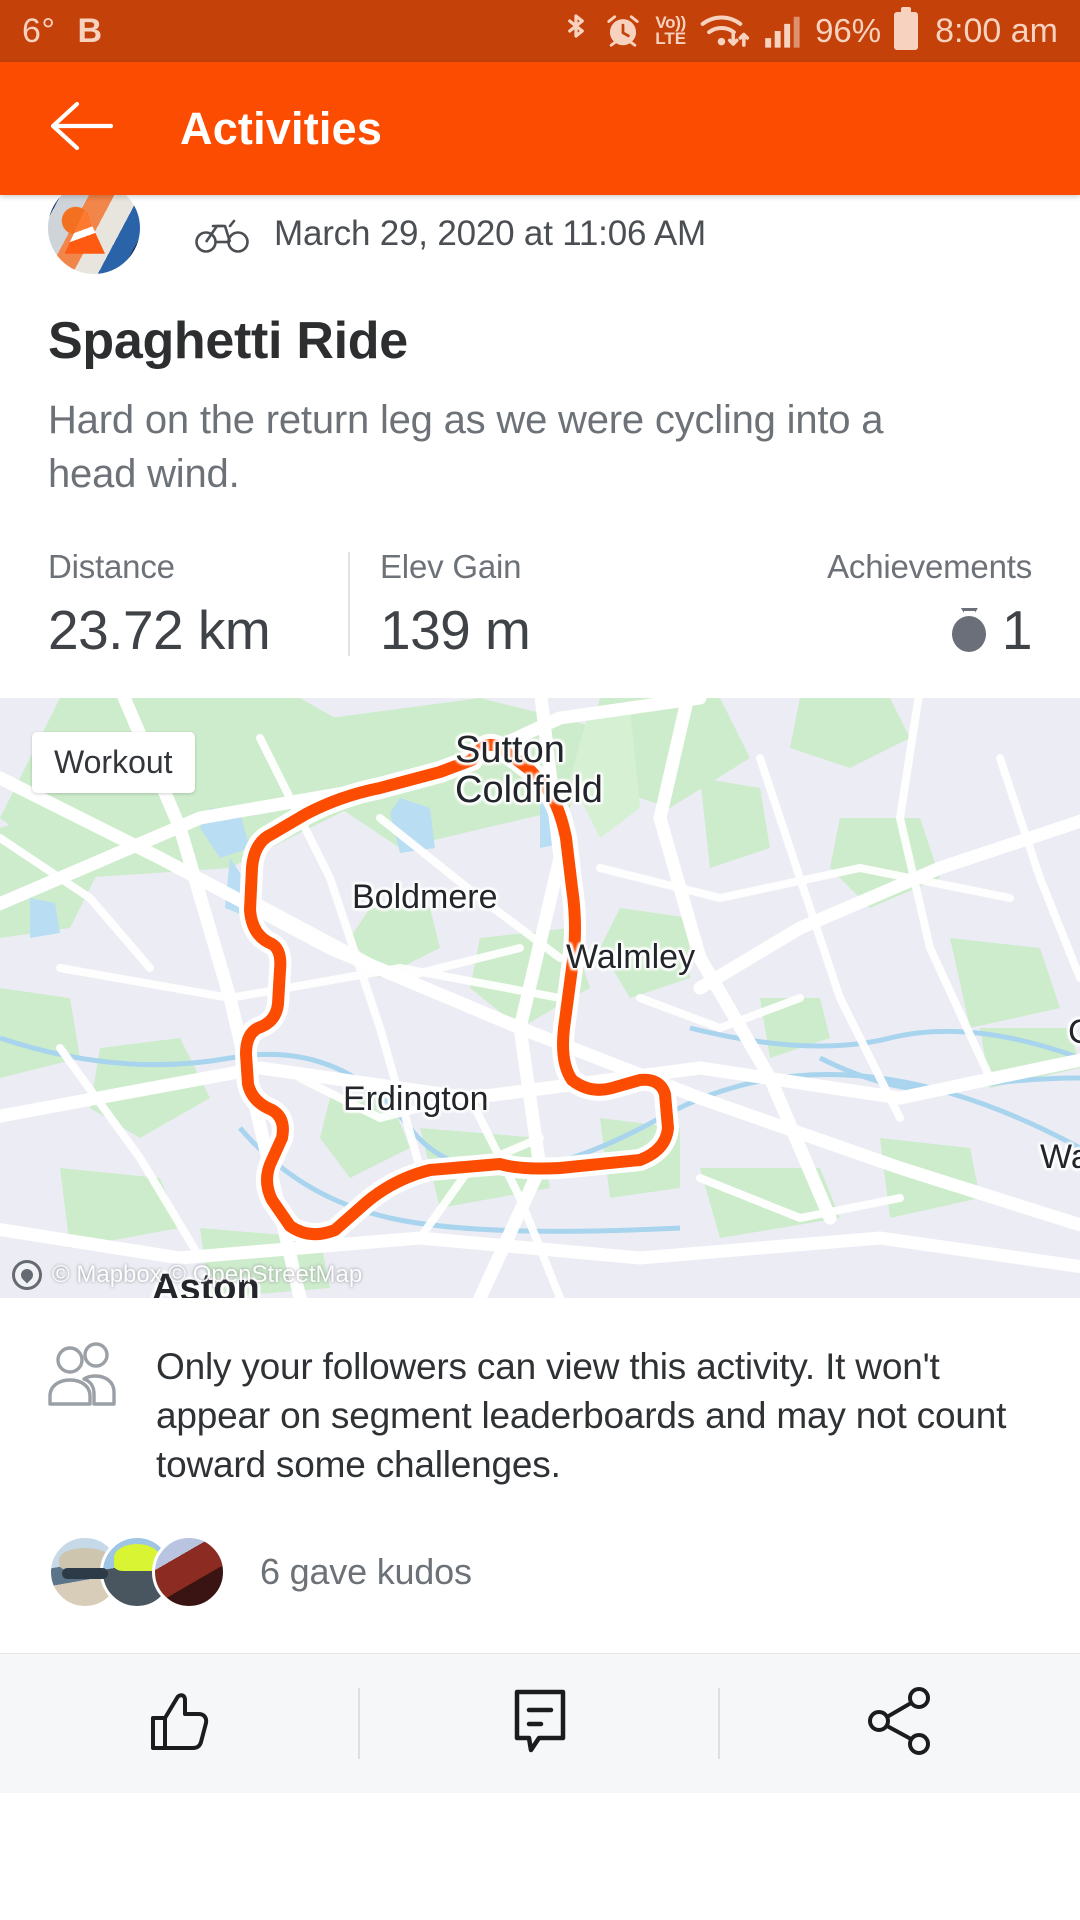 Image resolution: width=1080 pixels, height=1920 pixels. What do you see at coordinates (455, 629) in the screenshot?
I see `stat-elev-gain-value: 139 m` at bounding box center [455, 629].